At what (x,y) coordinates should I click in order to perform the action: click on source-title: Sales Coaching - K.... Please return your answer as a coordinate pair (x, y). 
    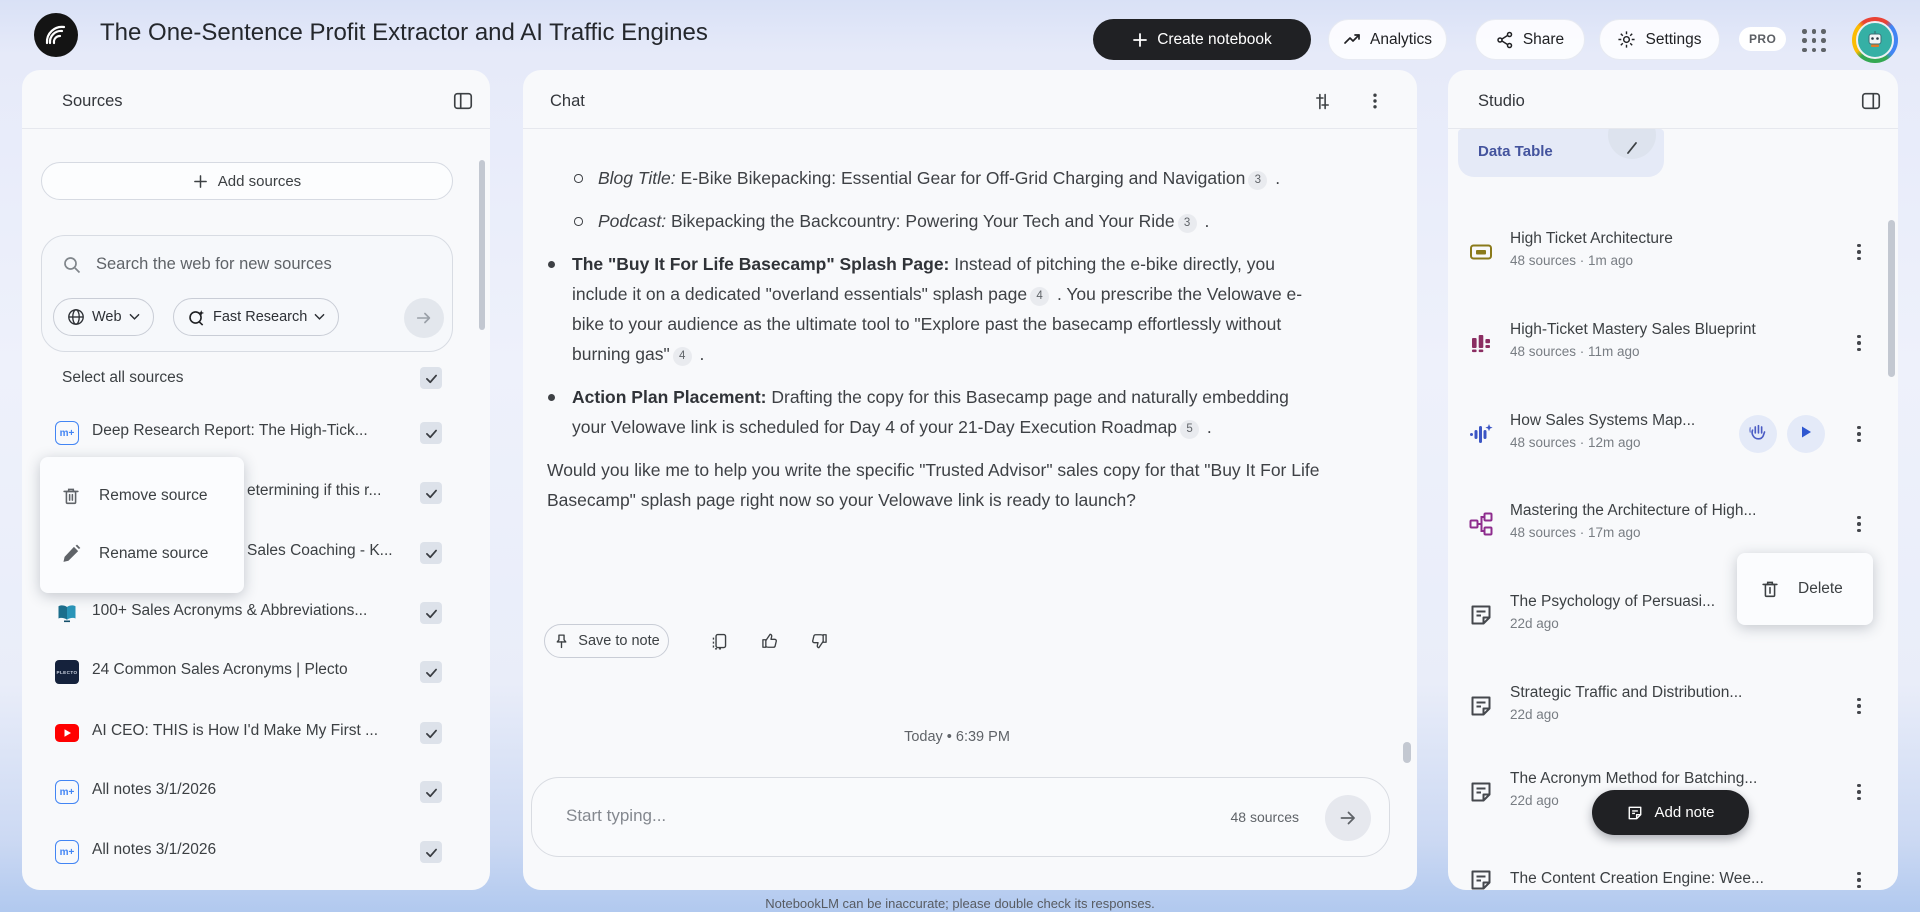
    Looking at the image, I should click on (320, 550).